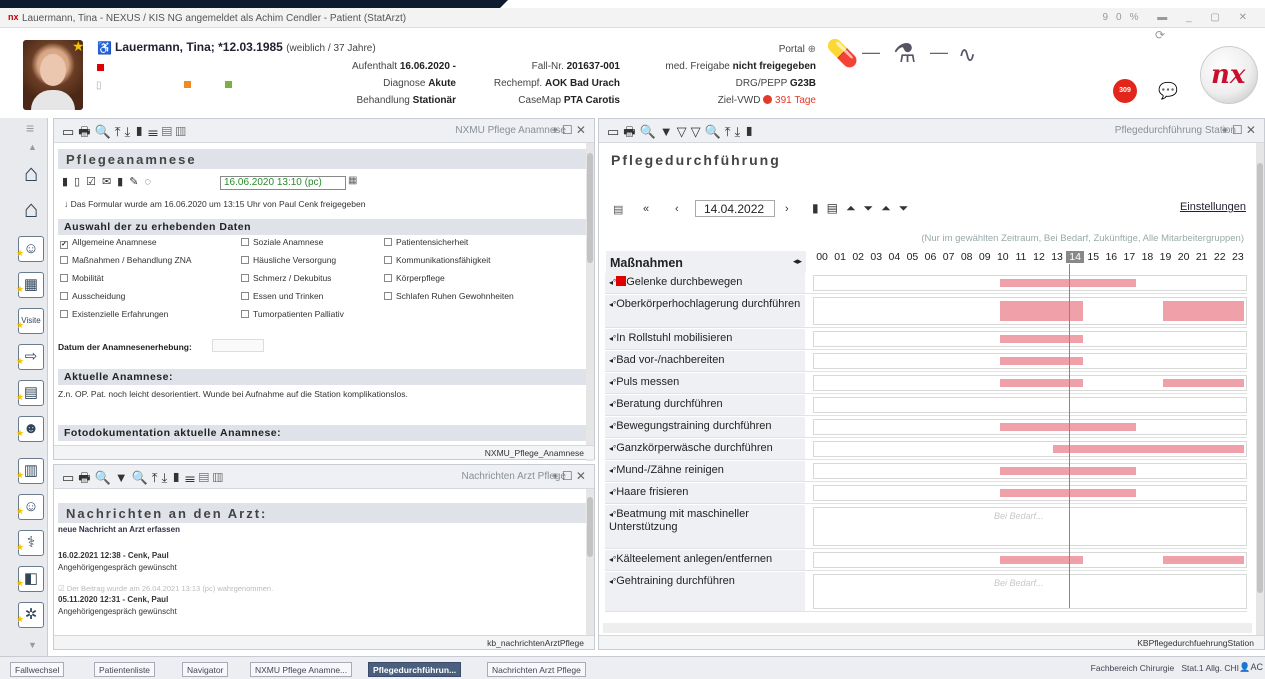  Describe the element at coordinates (590, 563) in the screenshot. I see `messages-scrollbar` at that location.